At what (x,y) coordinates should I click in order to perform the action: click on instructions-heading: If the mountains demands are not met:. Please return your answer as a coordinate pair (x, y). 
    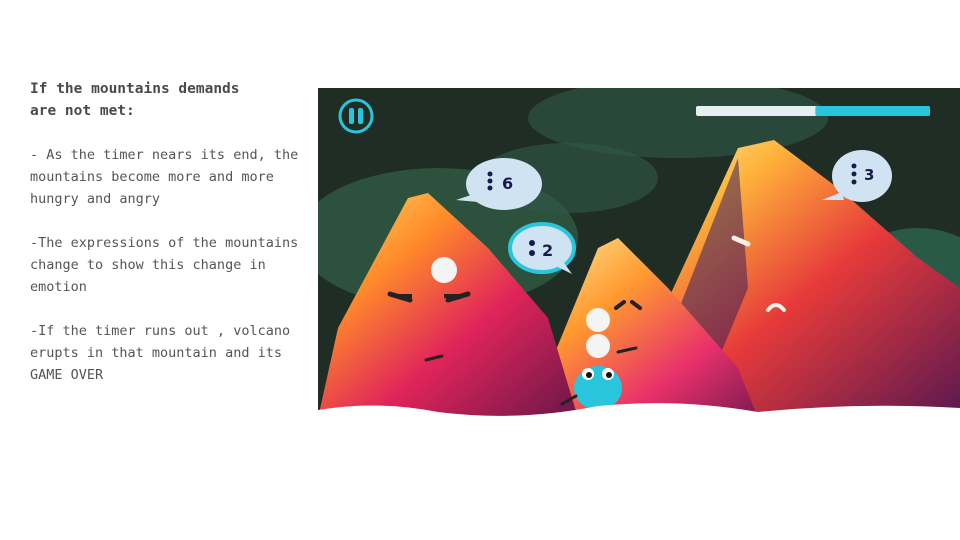
    Looking at the image, I should click on (135, 100).